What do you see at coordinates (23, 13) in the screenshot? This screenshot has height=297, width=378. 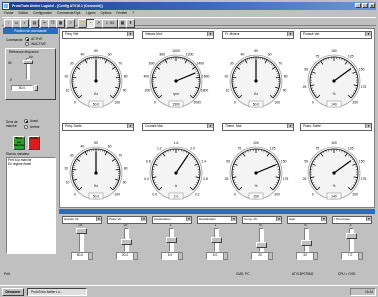 I see `menu-item-edition: Edition` at bounding box center [23, 13].